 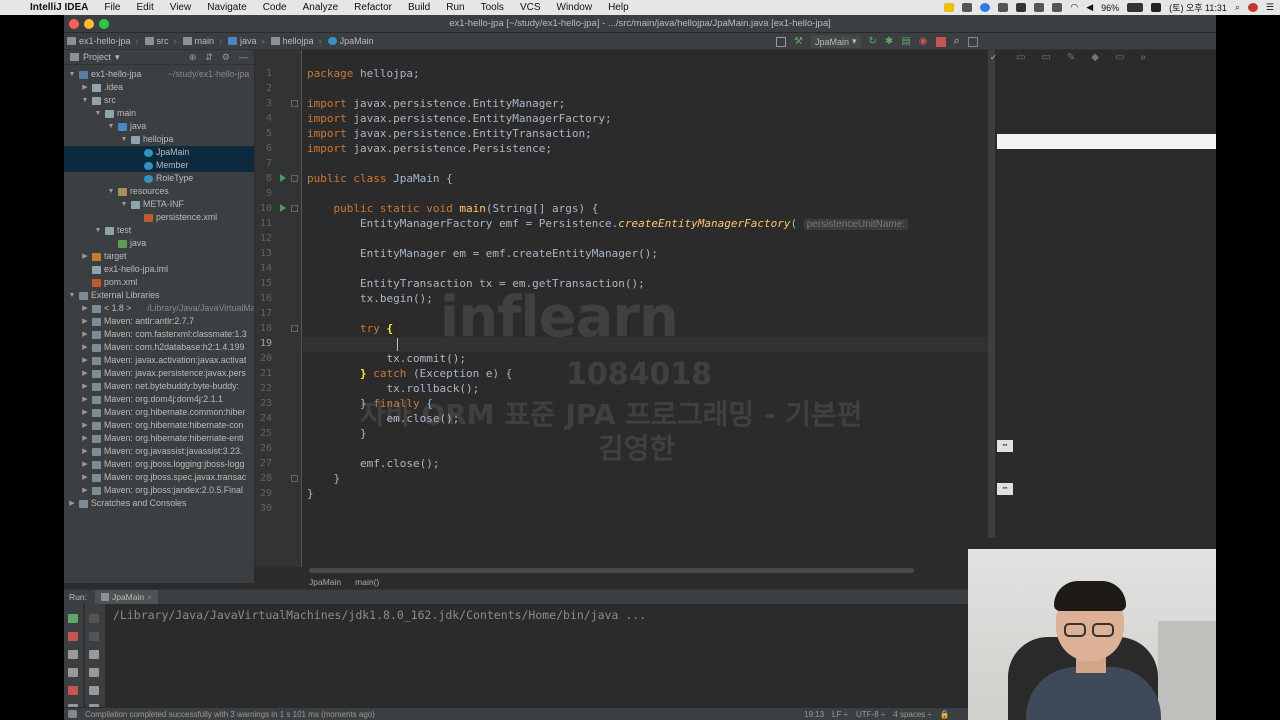 I want to click on code-line: import javax.persistence.Persistence;, so click(x=429, y=148).